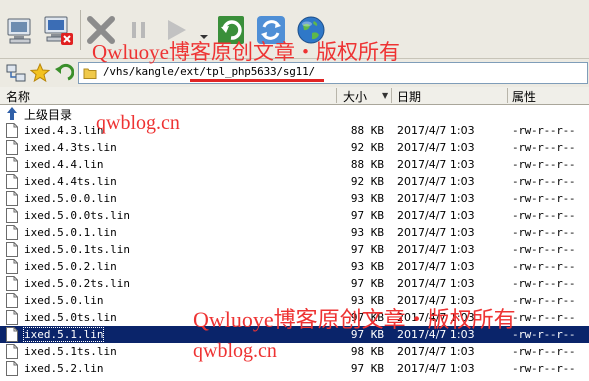 This screenshot has height=381, width=589. What do you see at coordinates (77, 283) in the screenshot?
I see `file-name: ixed.5.0.2ts.lin` at bounding box center [77, 283].